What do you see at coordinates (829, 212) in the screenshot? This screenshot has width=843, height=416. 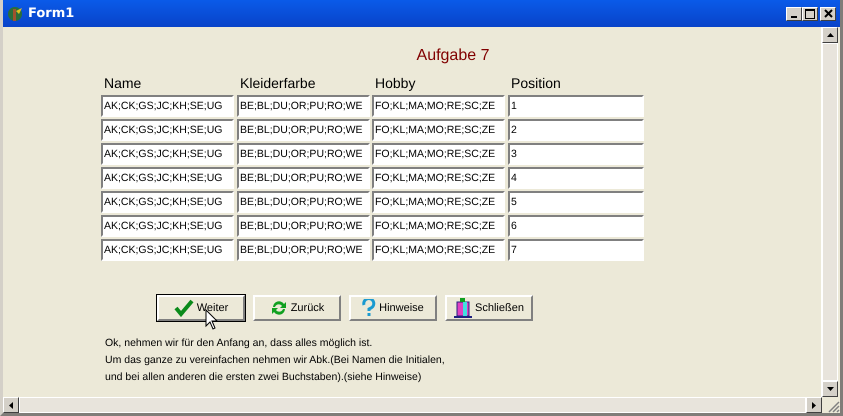 I see `vertical-scrollbar` at bounding box center [829, 212].